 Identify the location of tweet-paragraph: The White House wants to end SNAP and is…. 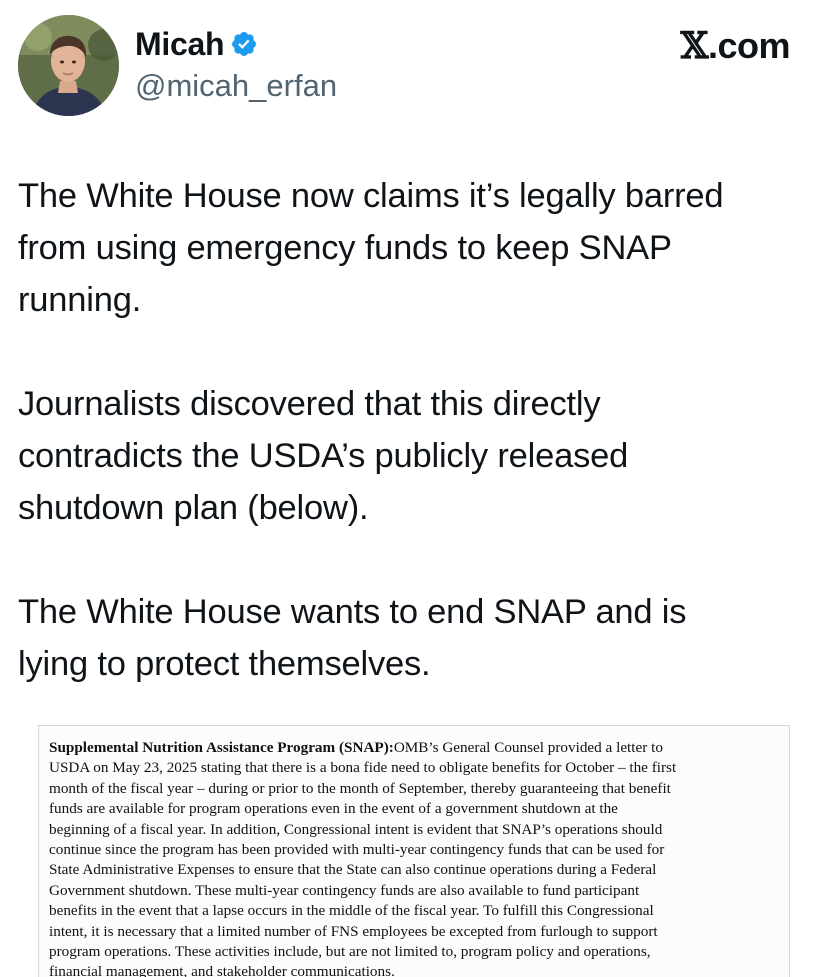
(352, 638).